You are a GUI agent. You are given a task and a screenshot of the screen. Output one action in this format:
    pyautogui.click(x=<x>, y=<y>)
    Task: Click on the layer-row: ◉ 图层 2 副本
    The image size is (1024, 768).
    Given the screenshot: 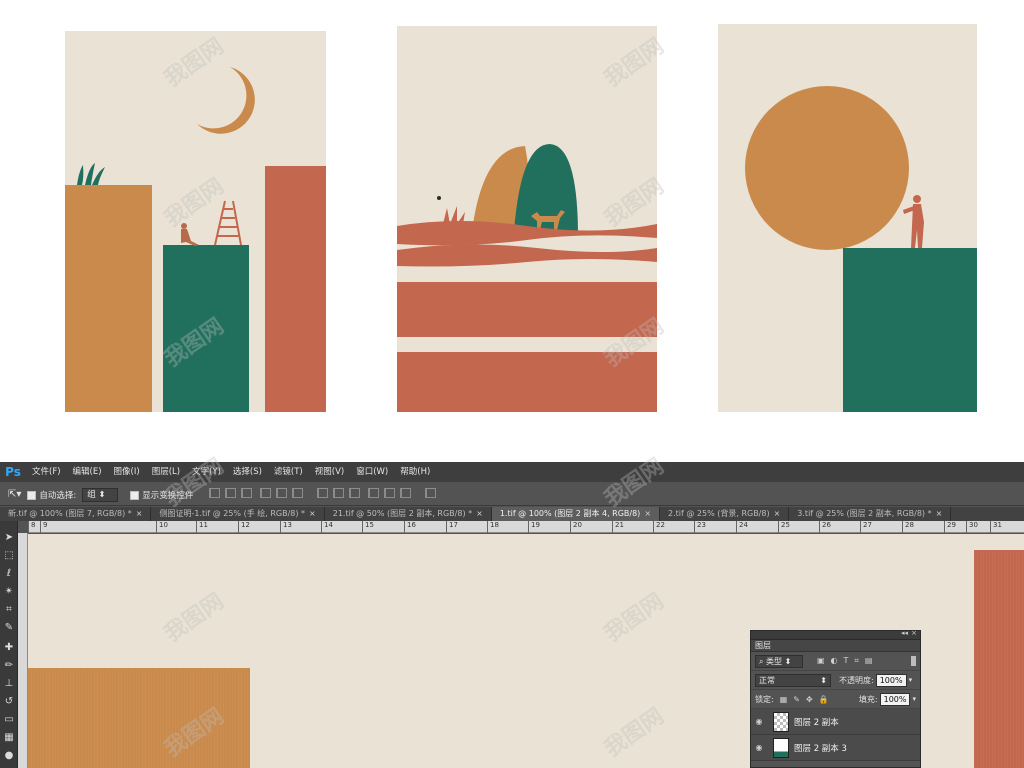 What is the action you would take?
    pyautogui.click(x=835, y=722)
    